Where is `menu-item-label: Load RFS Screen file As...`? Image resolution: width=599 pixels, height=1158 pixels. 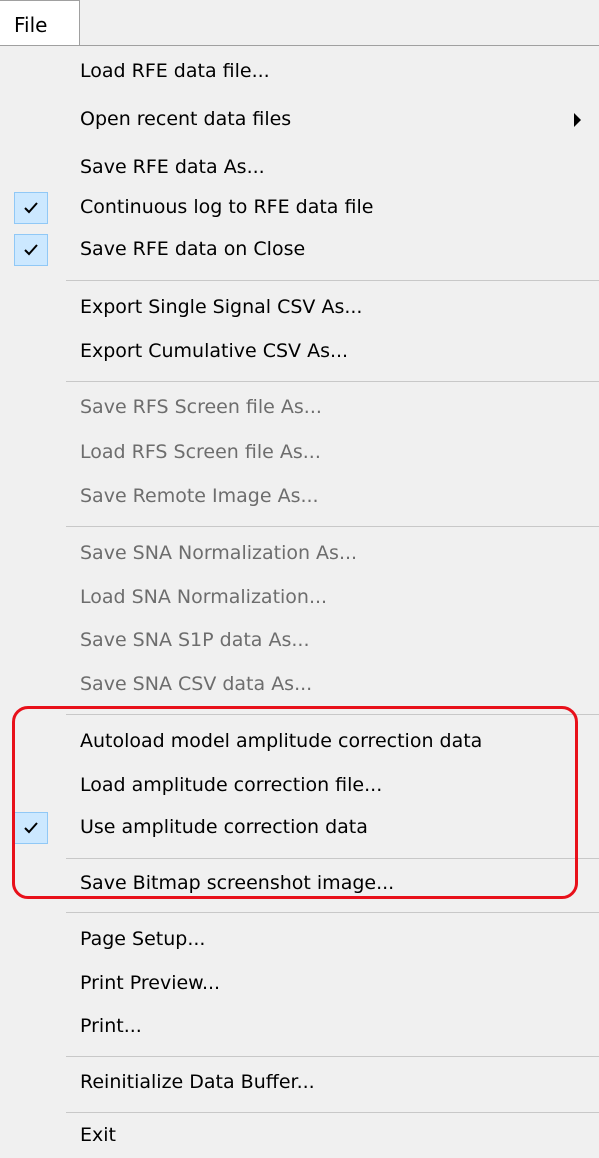 menu-item-label: Load RFS Screen file As... is located at coordinates (200, 452).